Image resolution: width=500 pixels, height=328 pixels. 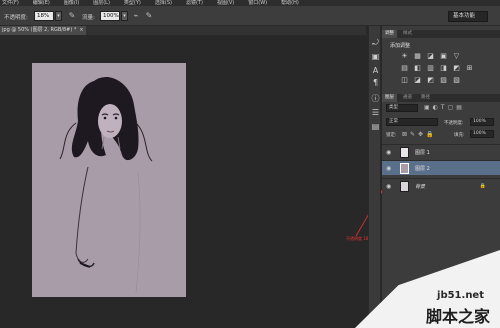 I want to click on layer-filter-select: 类型, so click(x=402, y=108).